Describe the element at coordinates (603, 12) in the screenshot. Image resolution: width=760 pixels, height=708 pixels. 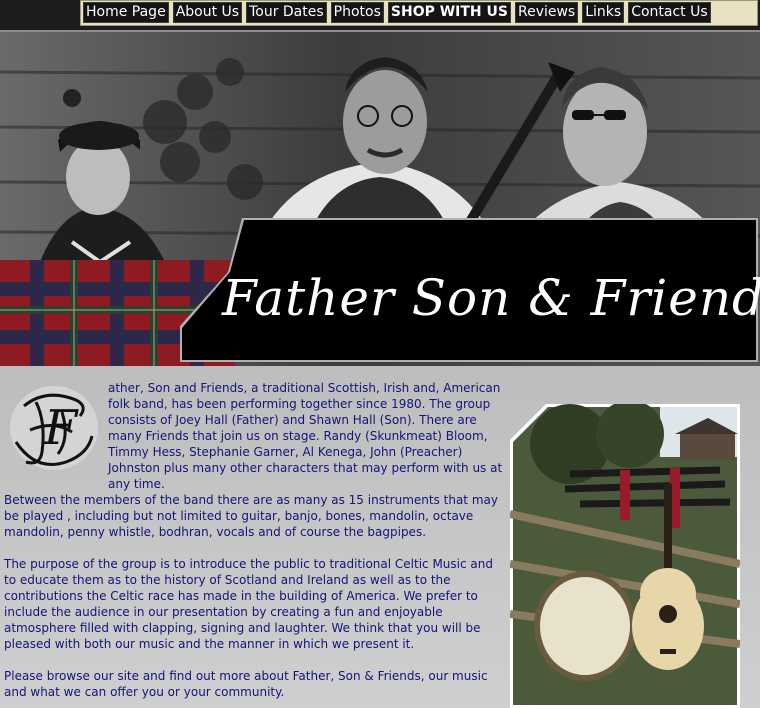
I see `nav-links: Links` at that location.